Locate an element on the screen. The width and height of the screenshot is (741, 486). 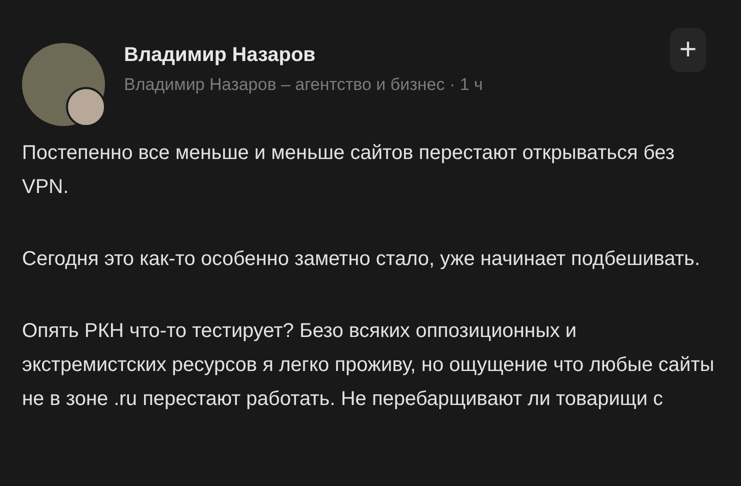
post-paragraph: Постепенно все меньше и меньше сайтов перестают открываться без VPN. is located at coordinates (349, 170).